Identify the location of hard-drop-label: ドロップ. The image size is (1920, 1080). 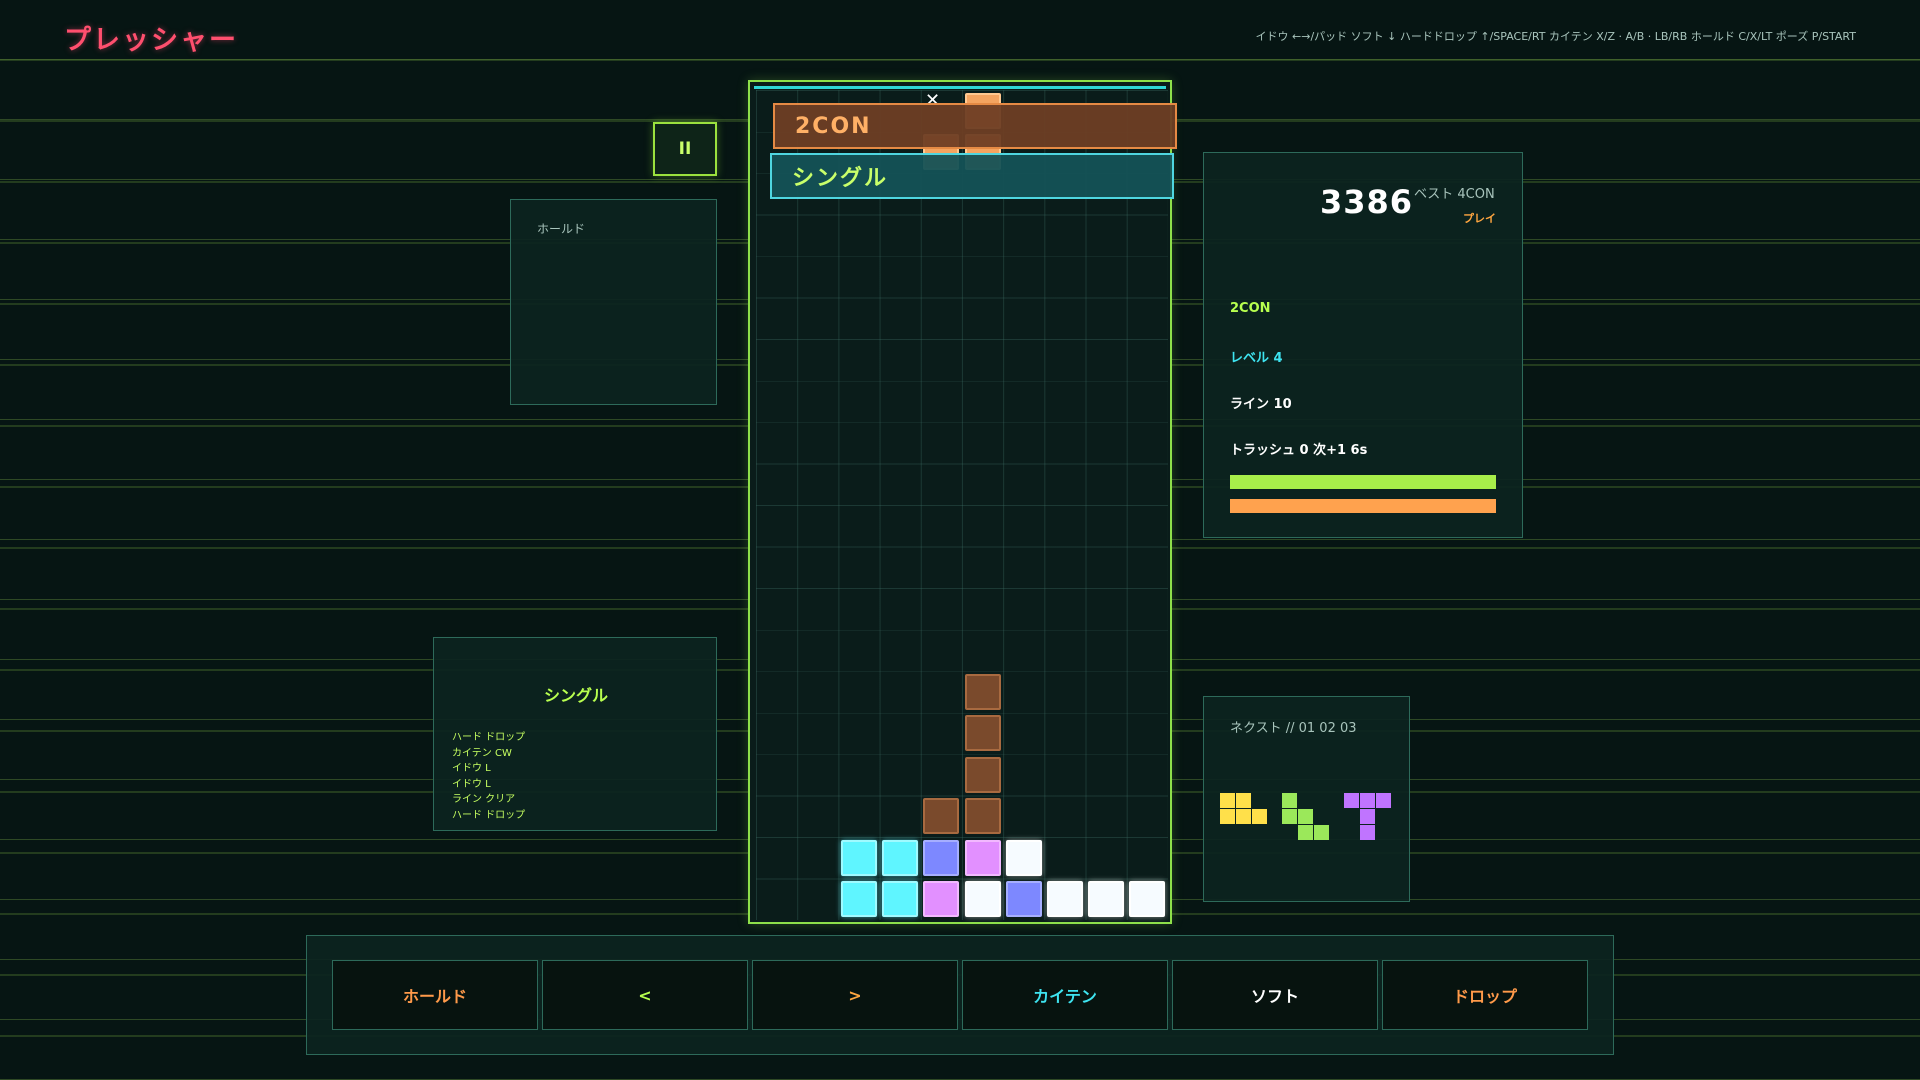
(1484, 996).